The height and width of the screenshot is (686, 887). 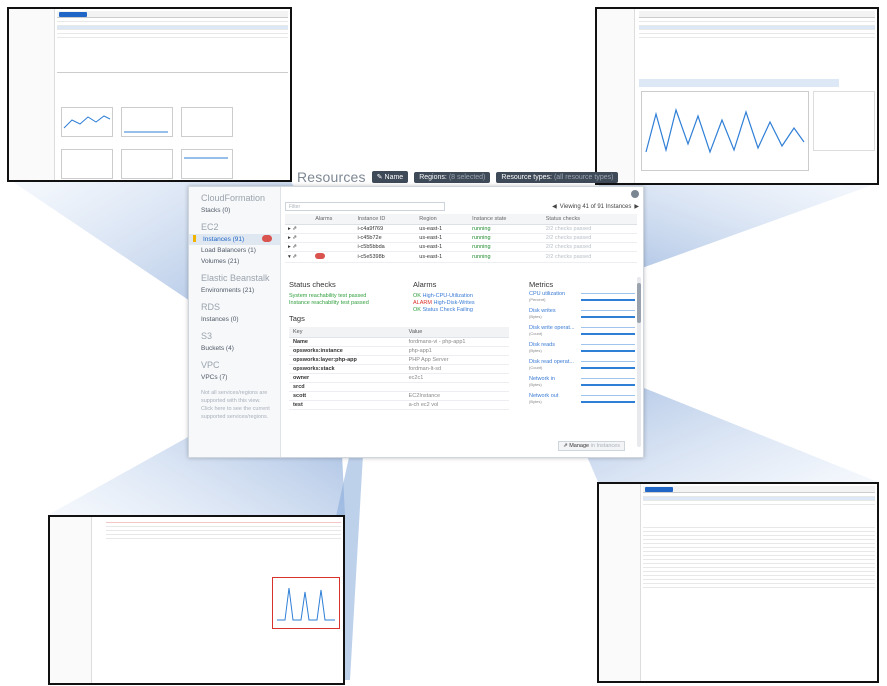 I want to click on nav-item: Stacks (0), so click(x=234, y=210).